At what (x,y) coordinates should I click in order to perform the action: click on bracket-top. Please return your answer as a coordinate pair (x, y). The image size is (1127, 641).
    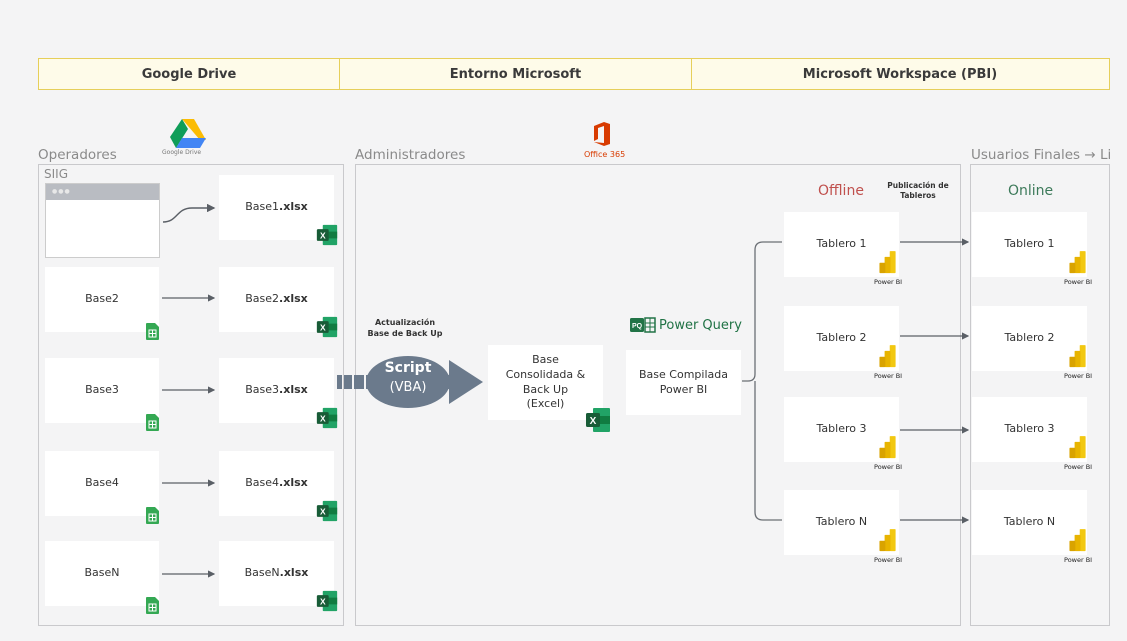
    Looking at the image, I should click on (762, 311).